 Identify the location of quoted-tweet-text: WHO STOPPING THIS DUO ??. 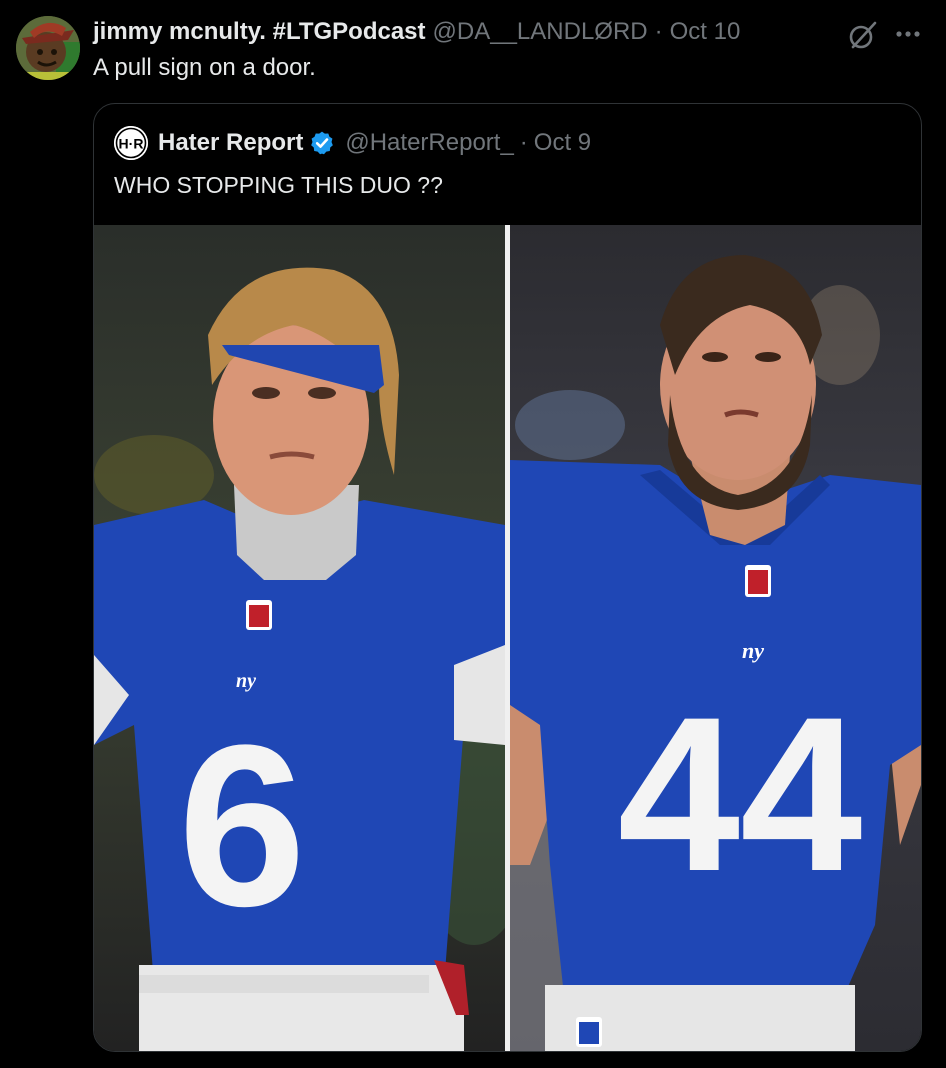
(278, 185).